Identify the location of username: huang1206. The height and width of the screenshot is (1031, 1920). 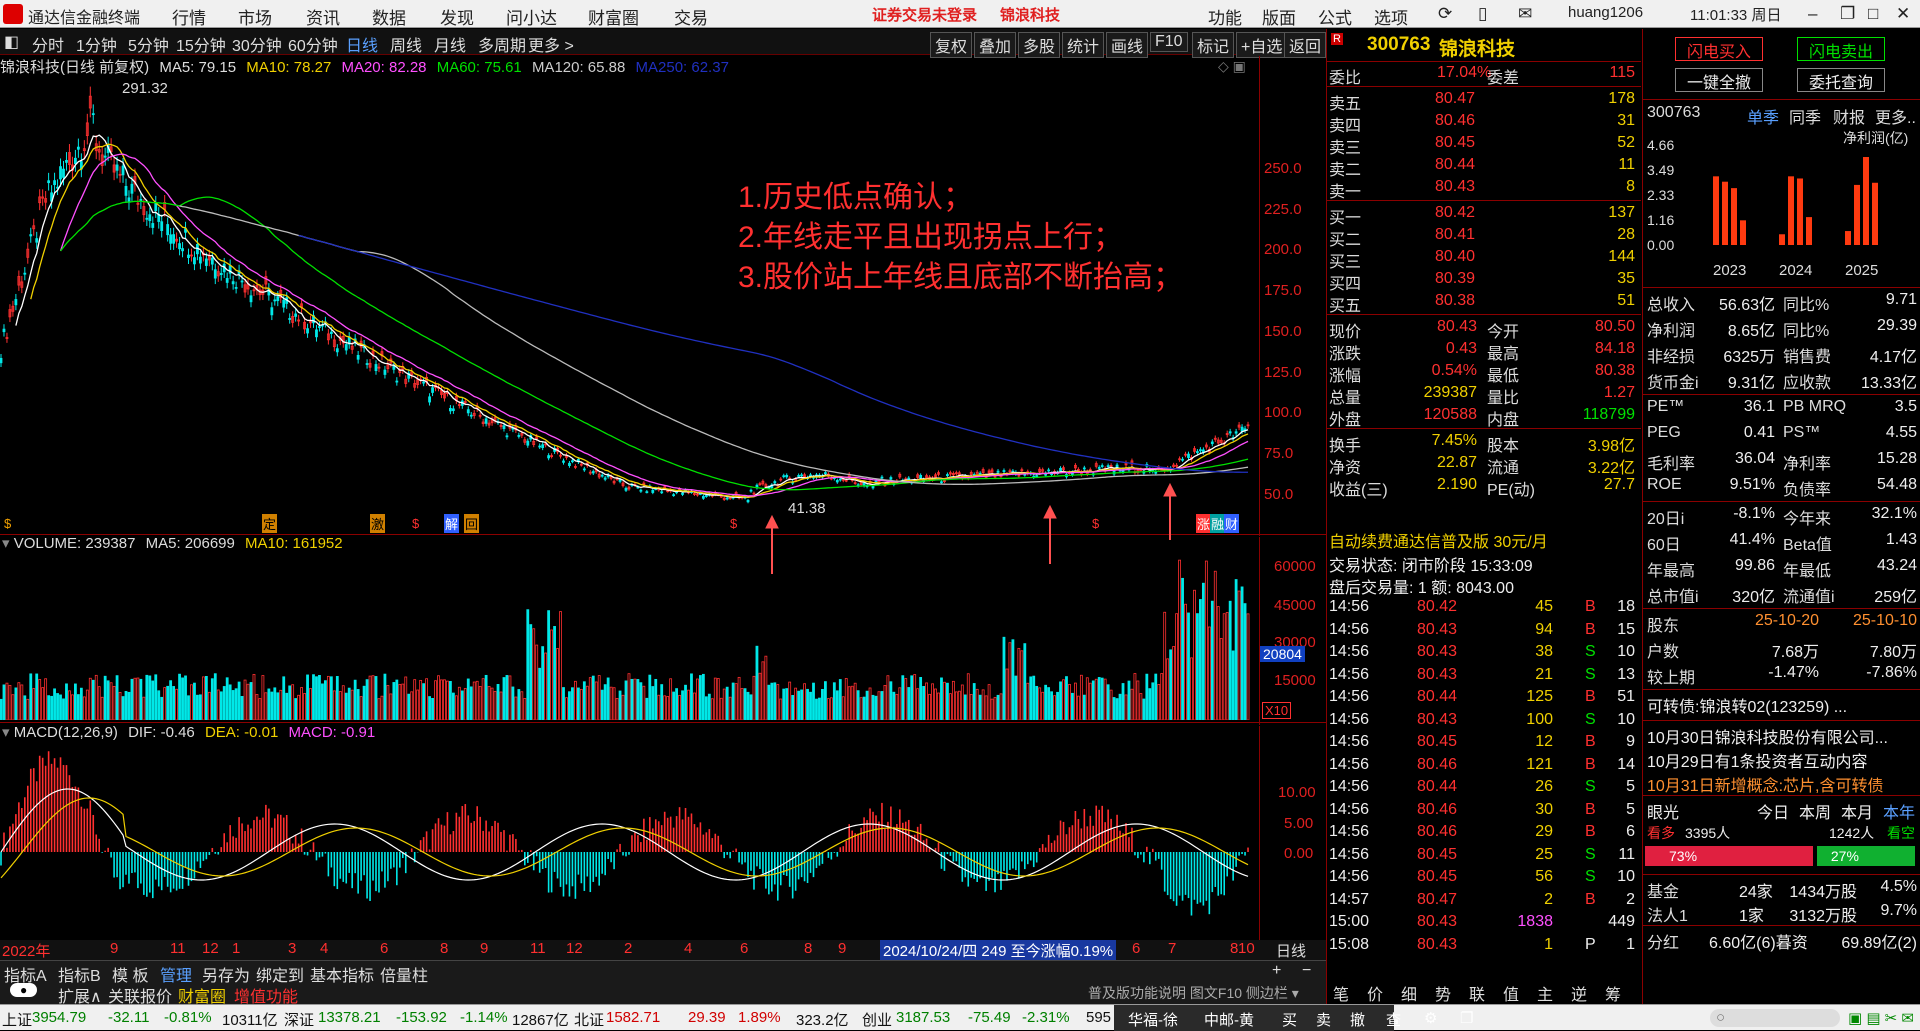
(1605, 12).